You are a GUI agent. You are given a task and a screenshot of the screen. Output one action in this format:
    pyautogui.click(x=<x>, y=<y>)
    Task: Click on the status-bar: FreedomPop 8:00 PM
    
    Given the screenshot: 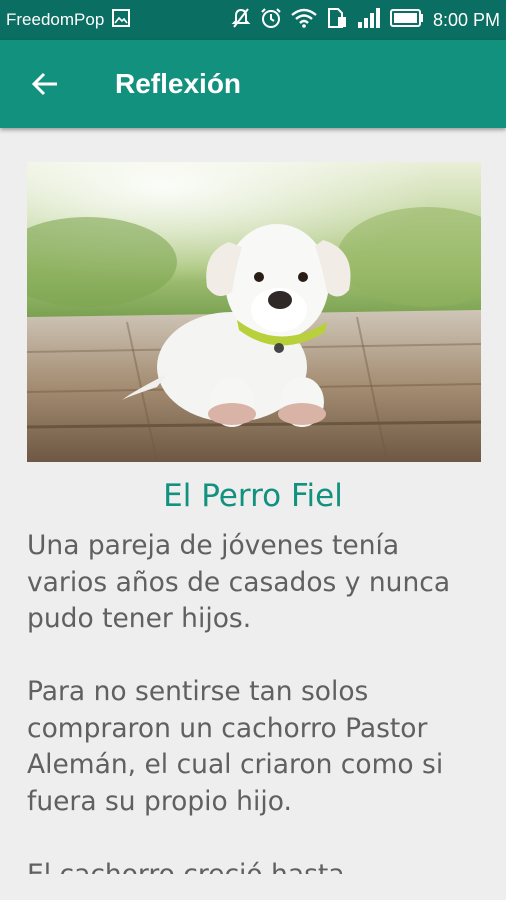 What is the action you would take?
    pyautogui.click(x=253, y=20)
    